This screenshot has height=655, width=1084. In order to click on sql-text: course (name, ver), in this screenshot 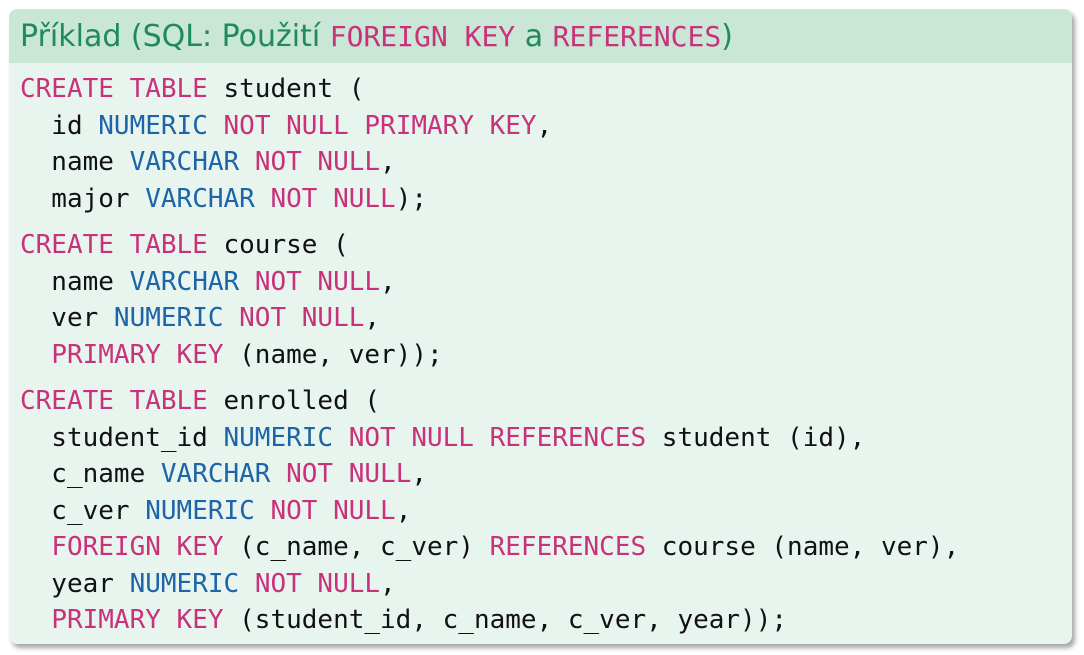, I will do `click(803, 547)`.